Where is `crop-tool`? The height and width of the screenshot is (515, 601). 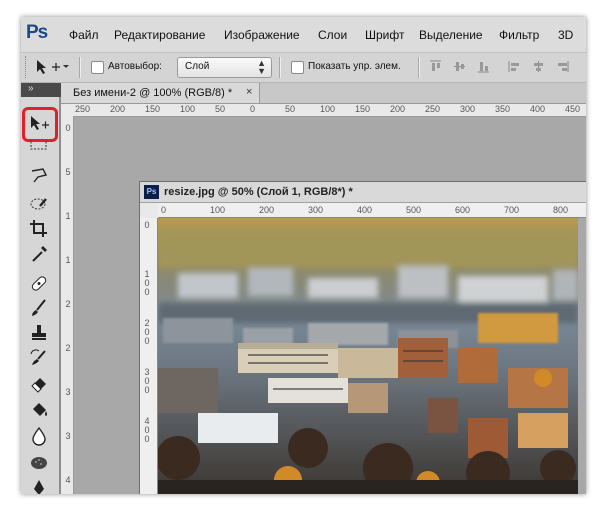
crop-tool is located at coordinates (39, 229).